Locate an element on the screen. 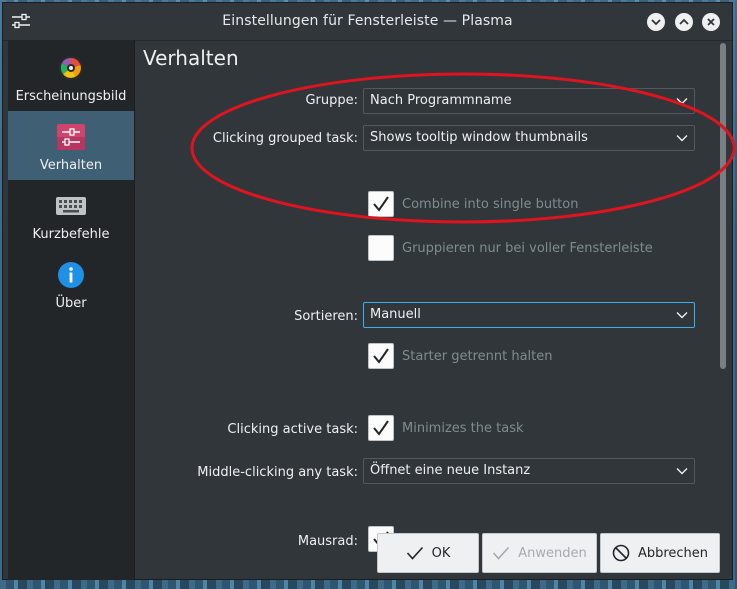  sidebar-item-label: Über is located at coordinates (71, 303).